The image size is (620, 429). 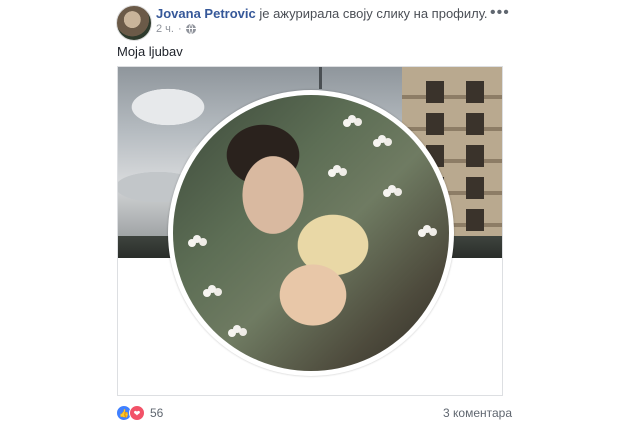 I want to click on ellipsis-icon: •••, so click(x=500, y=13).